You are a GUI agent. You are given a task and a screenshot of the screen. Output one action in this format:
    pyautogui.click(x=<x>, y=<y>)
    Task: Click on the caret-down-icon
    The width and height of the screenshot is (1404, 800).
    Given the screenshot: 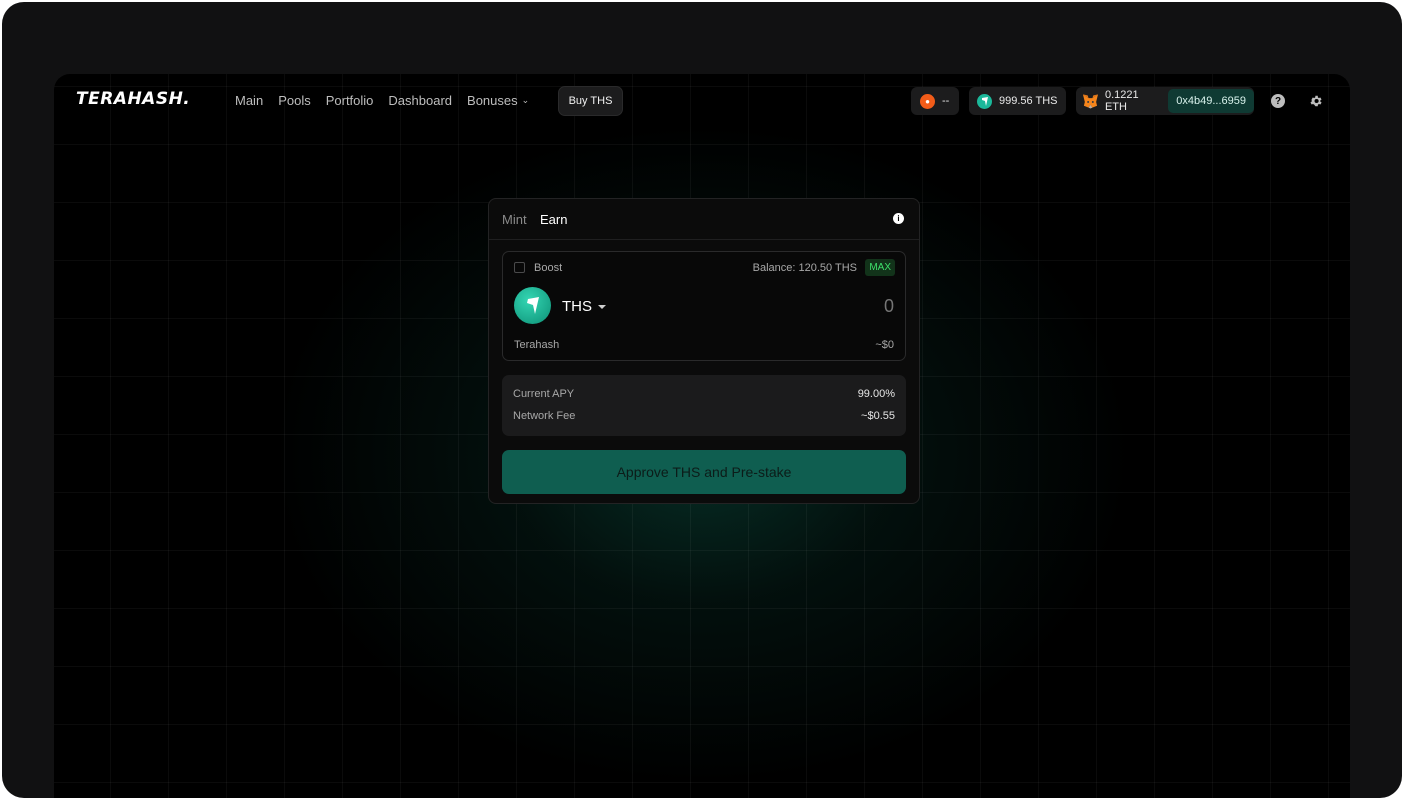 What is the action you would take?
    pyautogui.click(x=602, y=306)
    